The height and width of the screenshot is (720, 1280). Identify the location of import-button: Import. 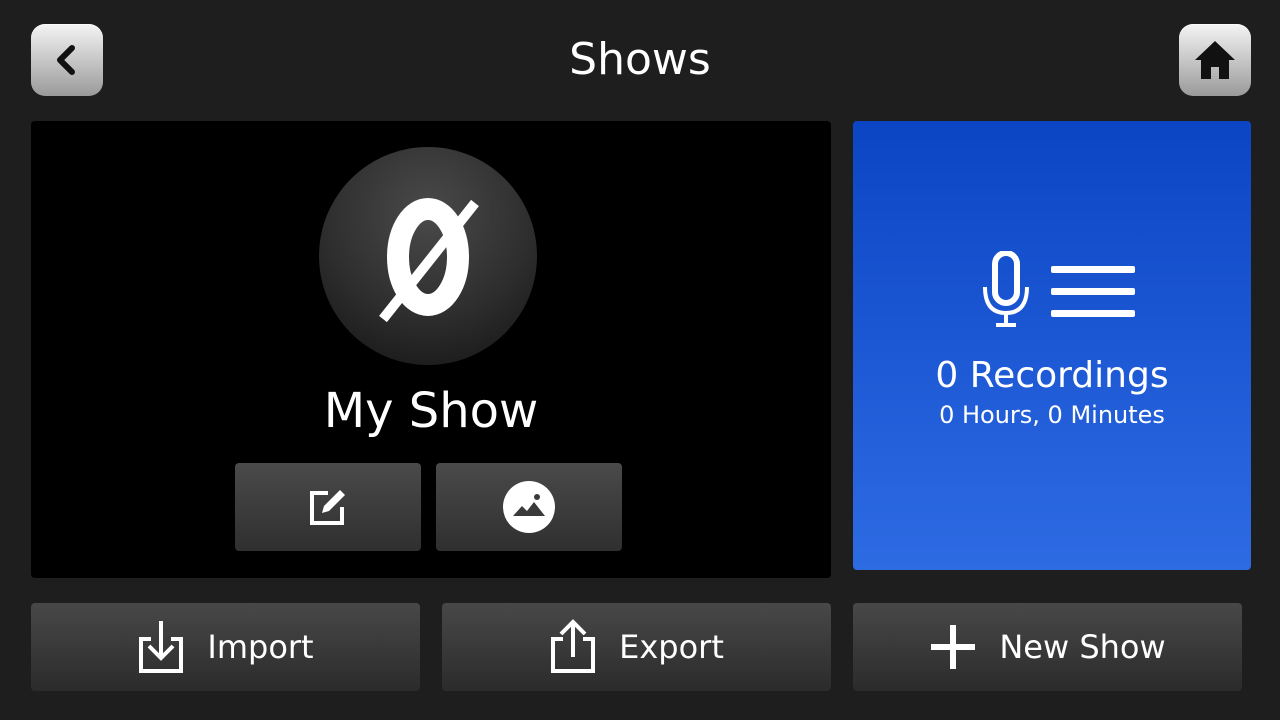
(225, 647).